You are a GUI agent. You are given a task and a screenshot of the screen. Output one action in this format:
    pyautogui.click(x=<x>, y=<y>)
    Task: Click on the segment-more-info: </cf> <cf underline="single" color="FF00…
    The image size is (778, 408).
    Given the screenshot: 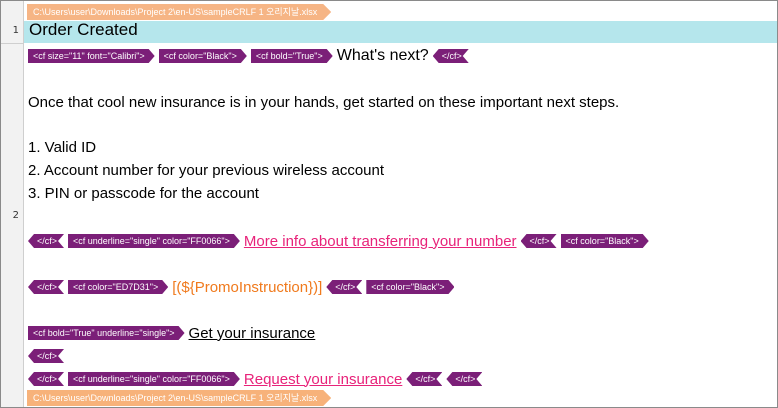 What is the action you would take?
    pyautogui.click(x=340, y=241)
    